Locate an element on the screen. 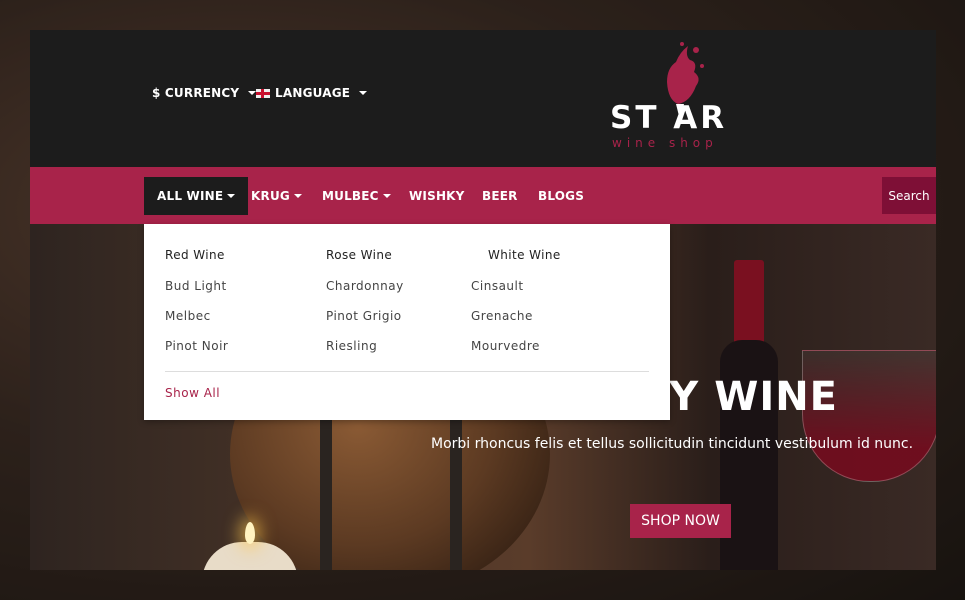 Image resolution: width=965 pixels, height=600 pixels. logo-subtitle: wine shop is located at coordinates (665, 143).